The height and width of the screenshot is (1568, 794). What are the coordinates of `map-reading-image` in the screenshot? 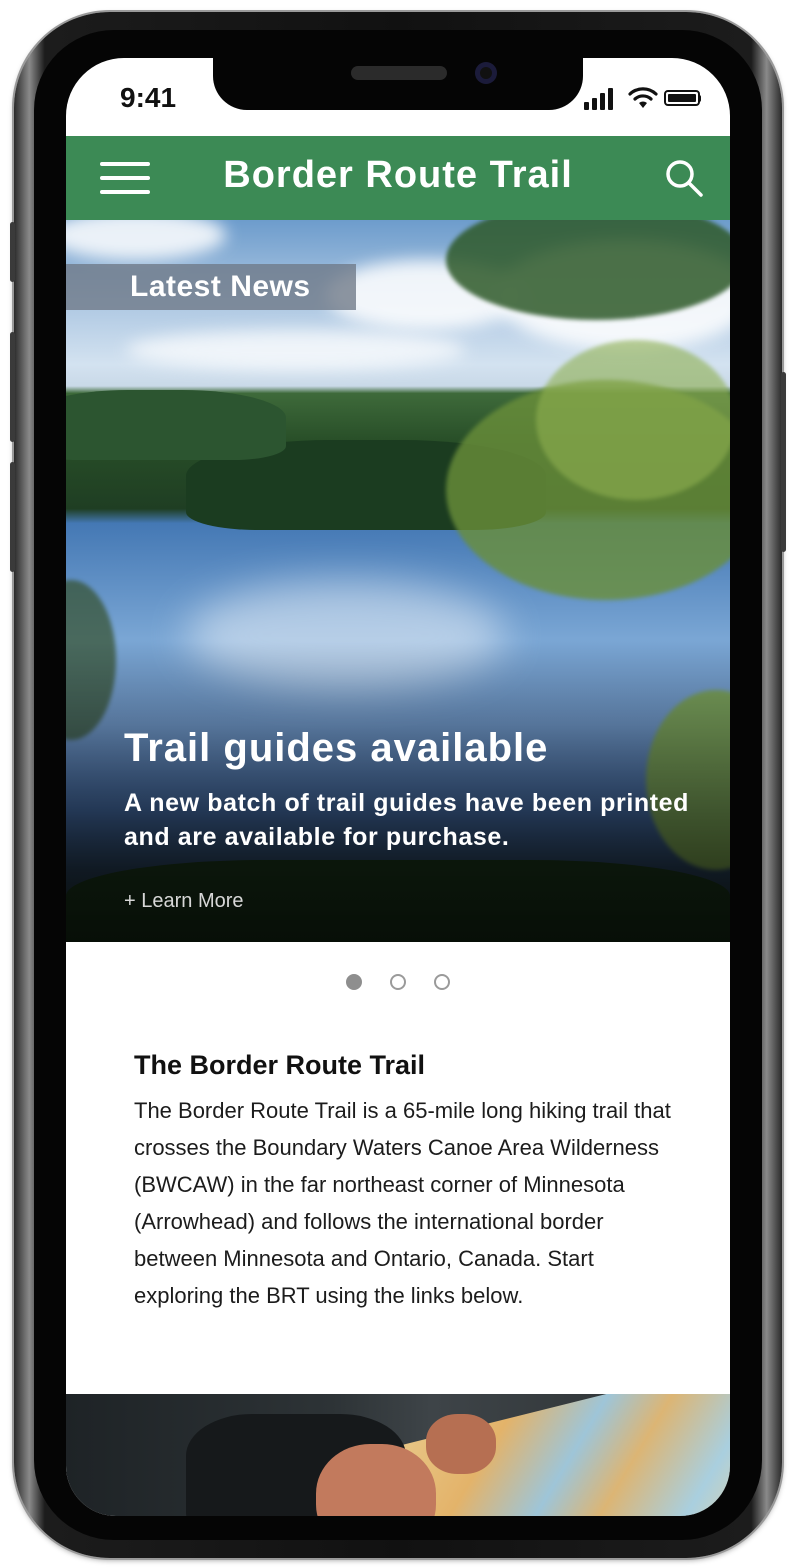 It's located at (398, 1455).